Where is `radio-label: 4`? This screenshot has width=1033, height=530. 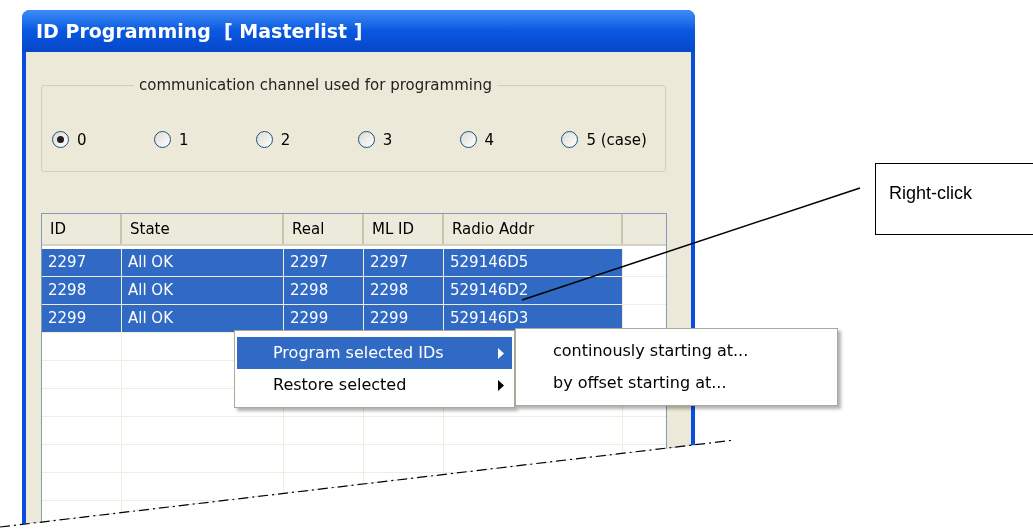
radio-label: 4 is located at coordinates (489, 140).